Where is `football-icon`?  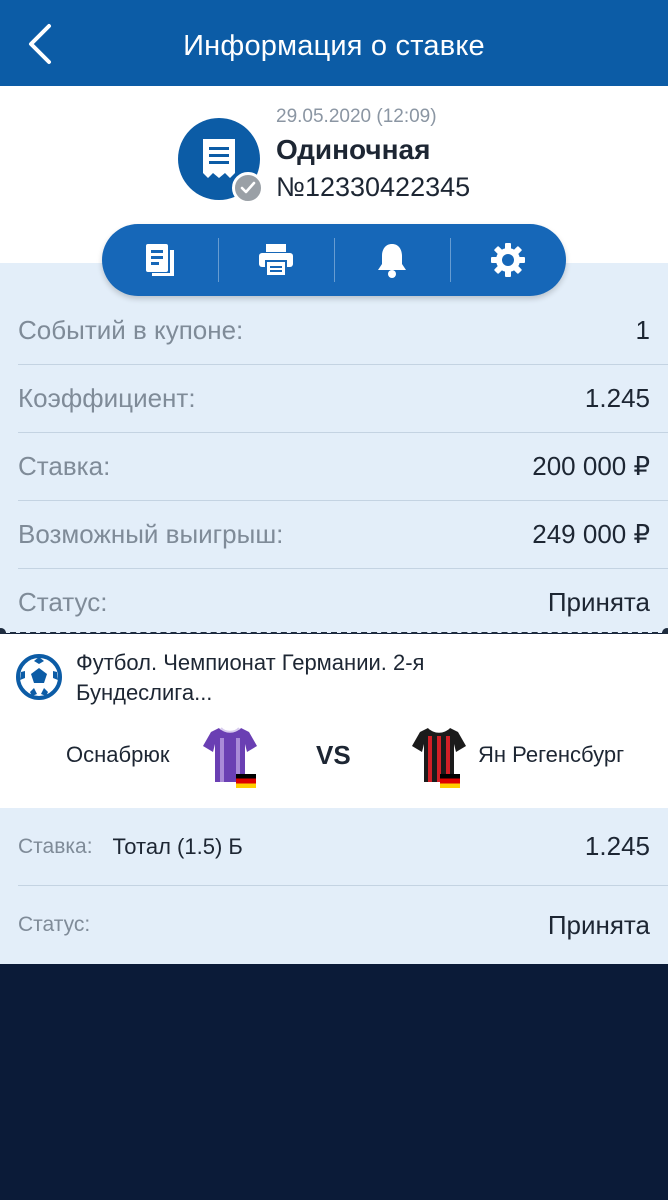
football-icon is located at coordinates (39, 677).